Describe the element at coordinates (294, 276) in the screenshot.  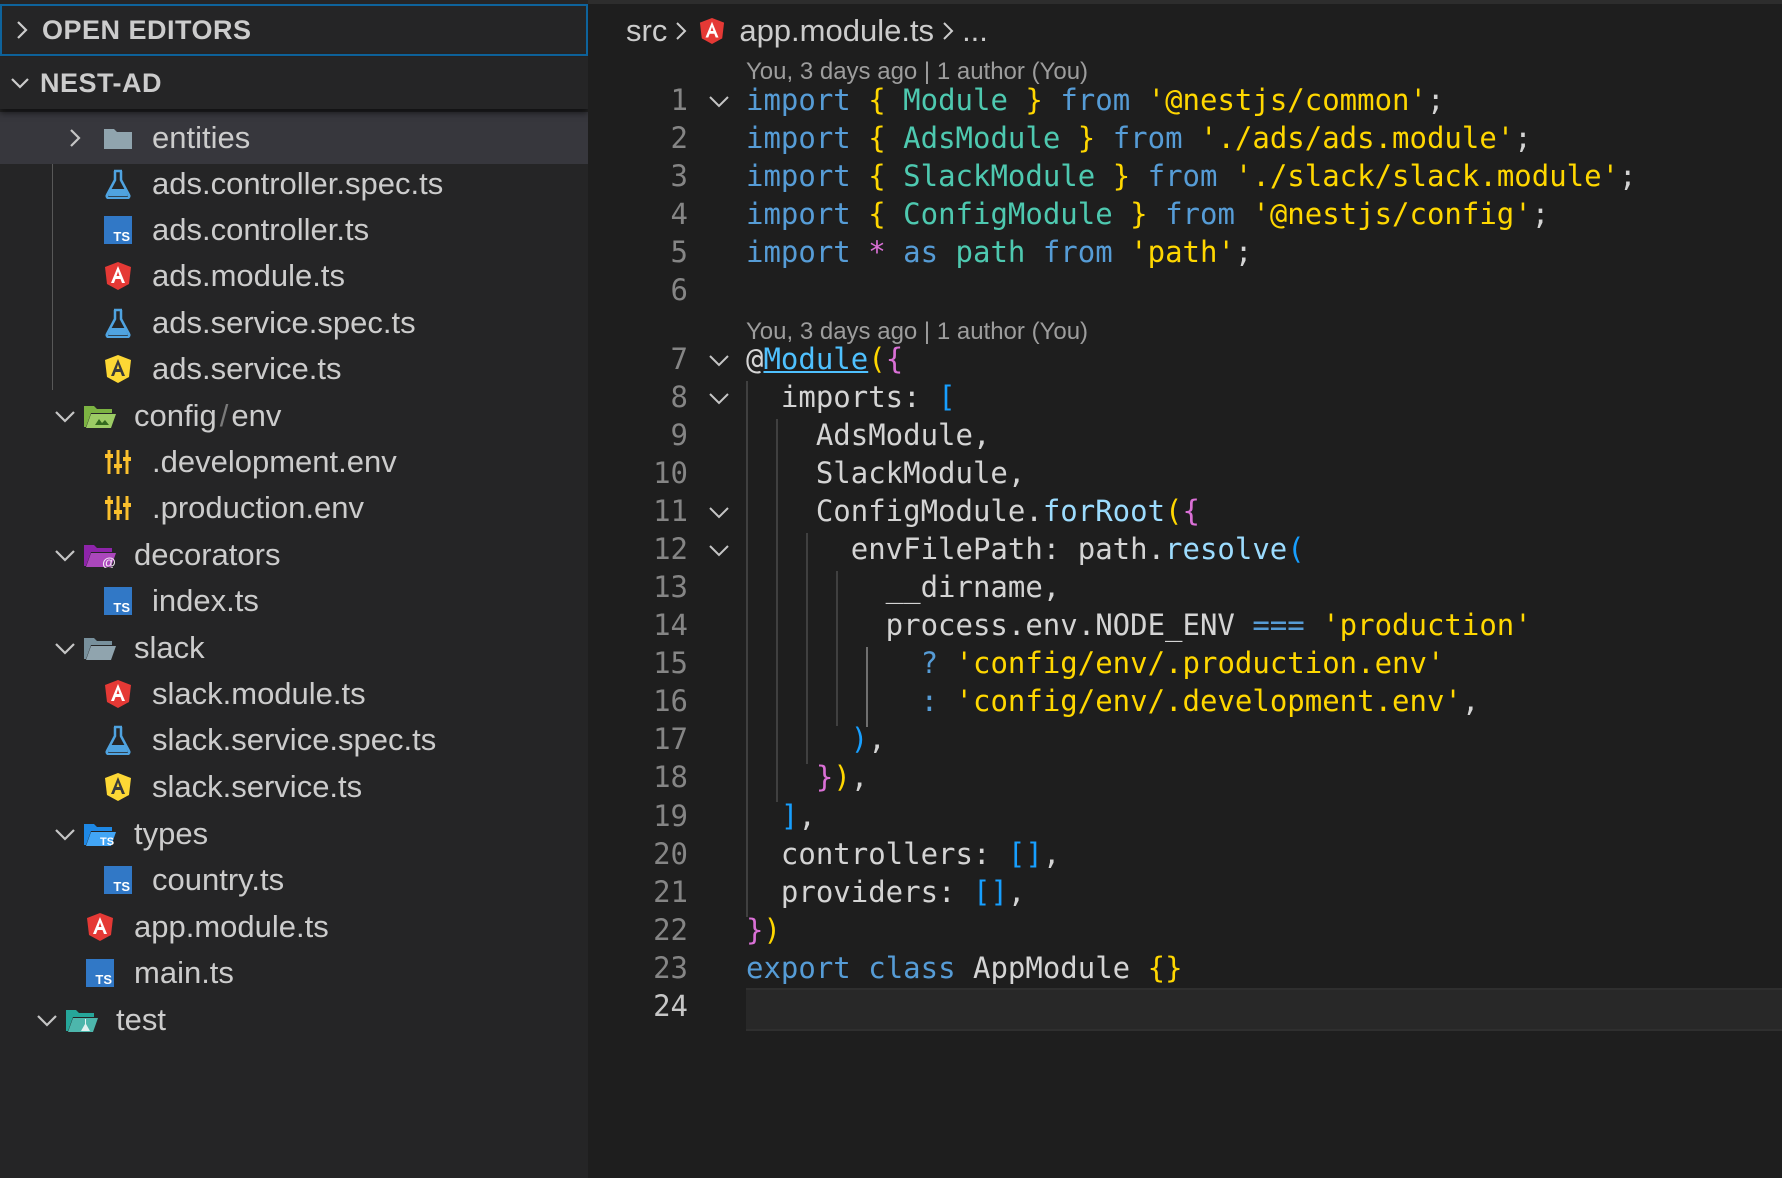
I see `tree-file-ads-module: ads.module.ts` at that location.